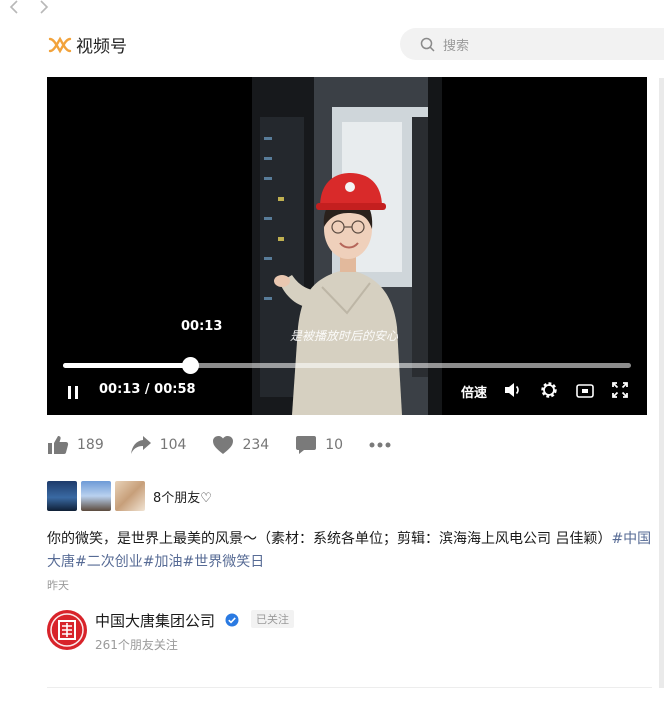 This screenshot has width=664, height=703. What do you see at coordinates (549, 392) in the screenshot?
I see `settings-gear-icon` at bounding box center [549, 392].